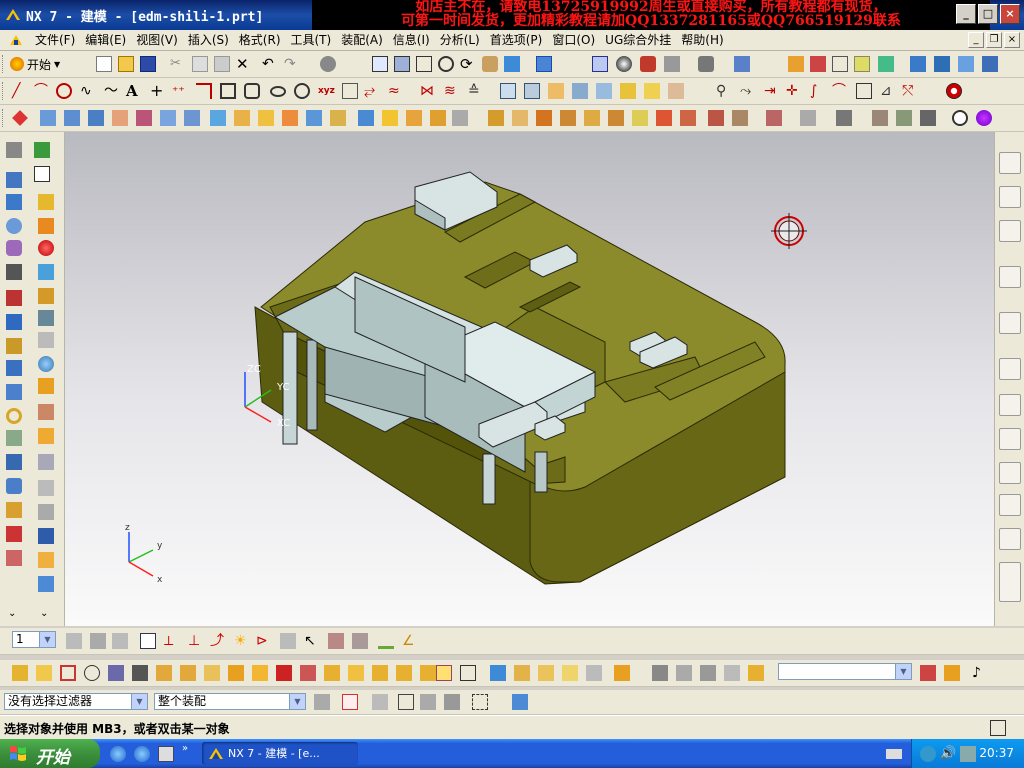 The height and width of the screenshot is (768, 1024). What do you see at coordinates (362, 40) in the screenshot?
I see `menu-assembly: 装配(A)` at bounding box center [362, 40].